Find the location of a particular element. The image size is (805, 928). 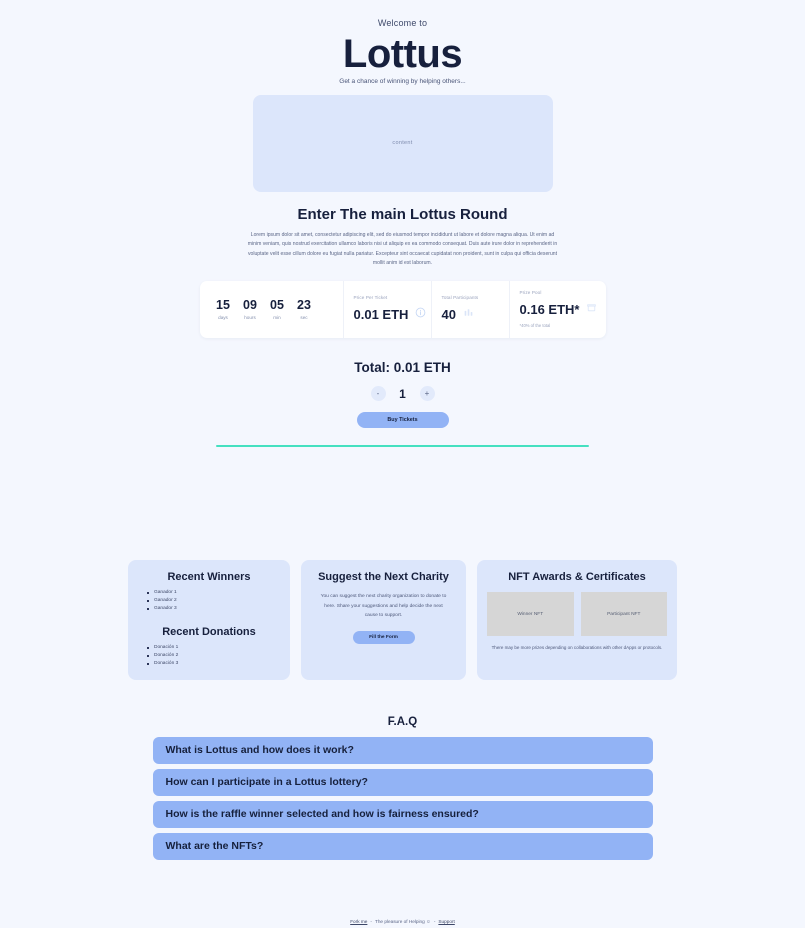

quantity-value: 1 is located at coordinates (402, 393).